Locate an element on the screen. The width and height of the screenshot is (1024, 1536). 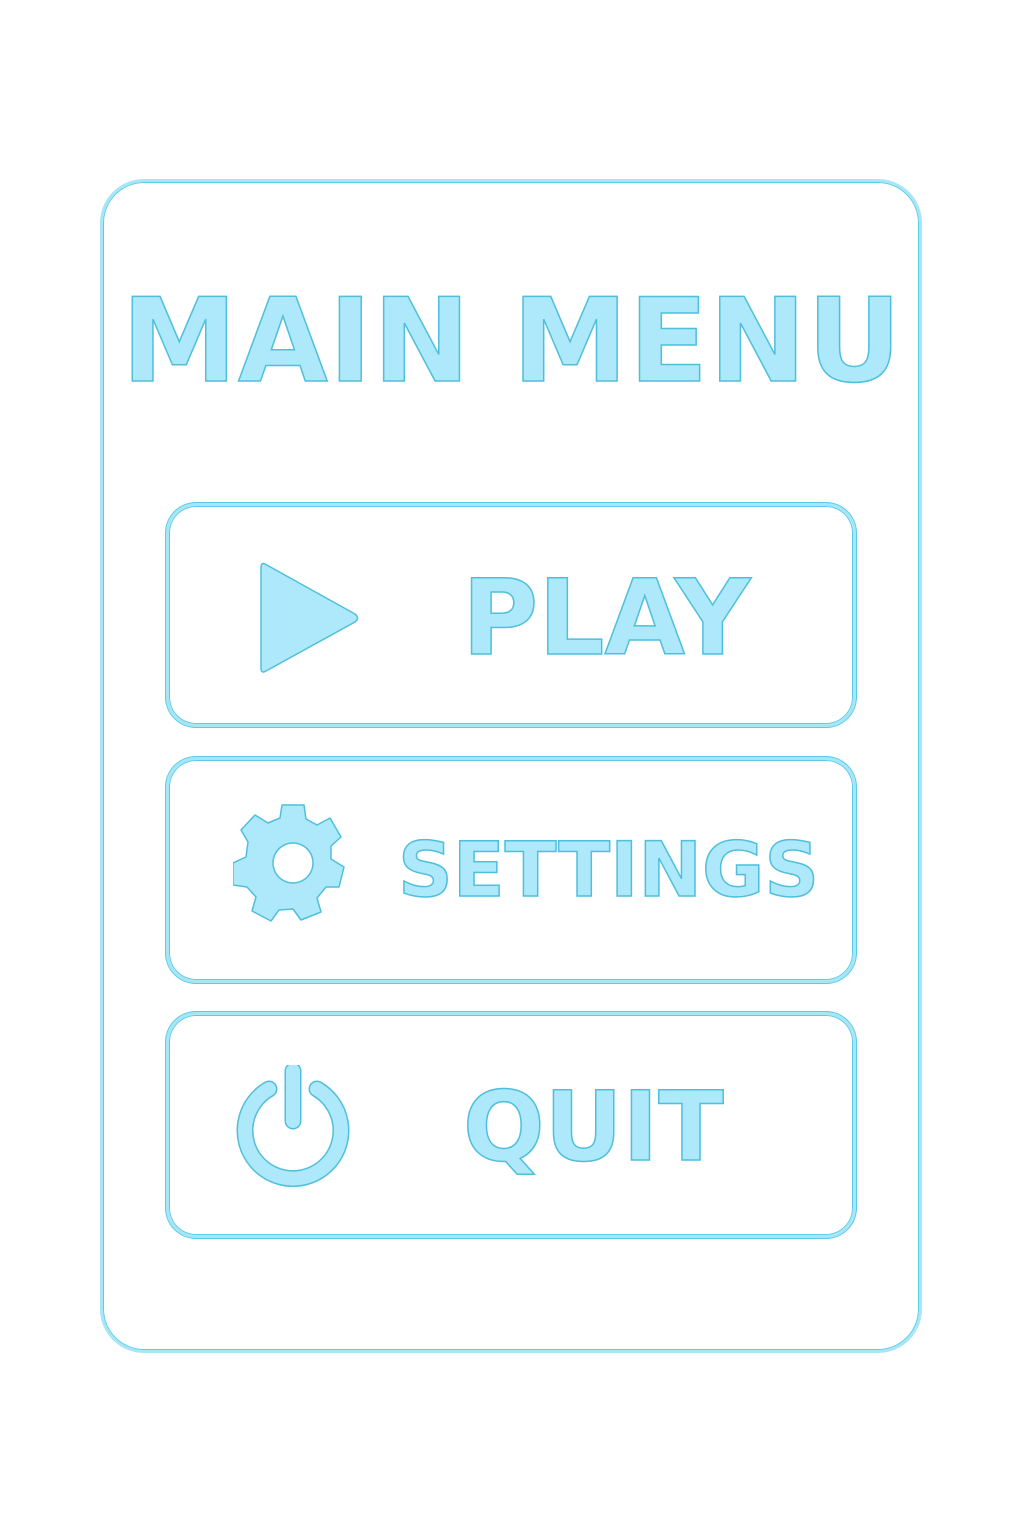
settings-label: SETTINGS is located at coordinates (608, 869).